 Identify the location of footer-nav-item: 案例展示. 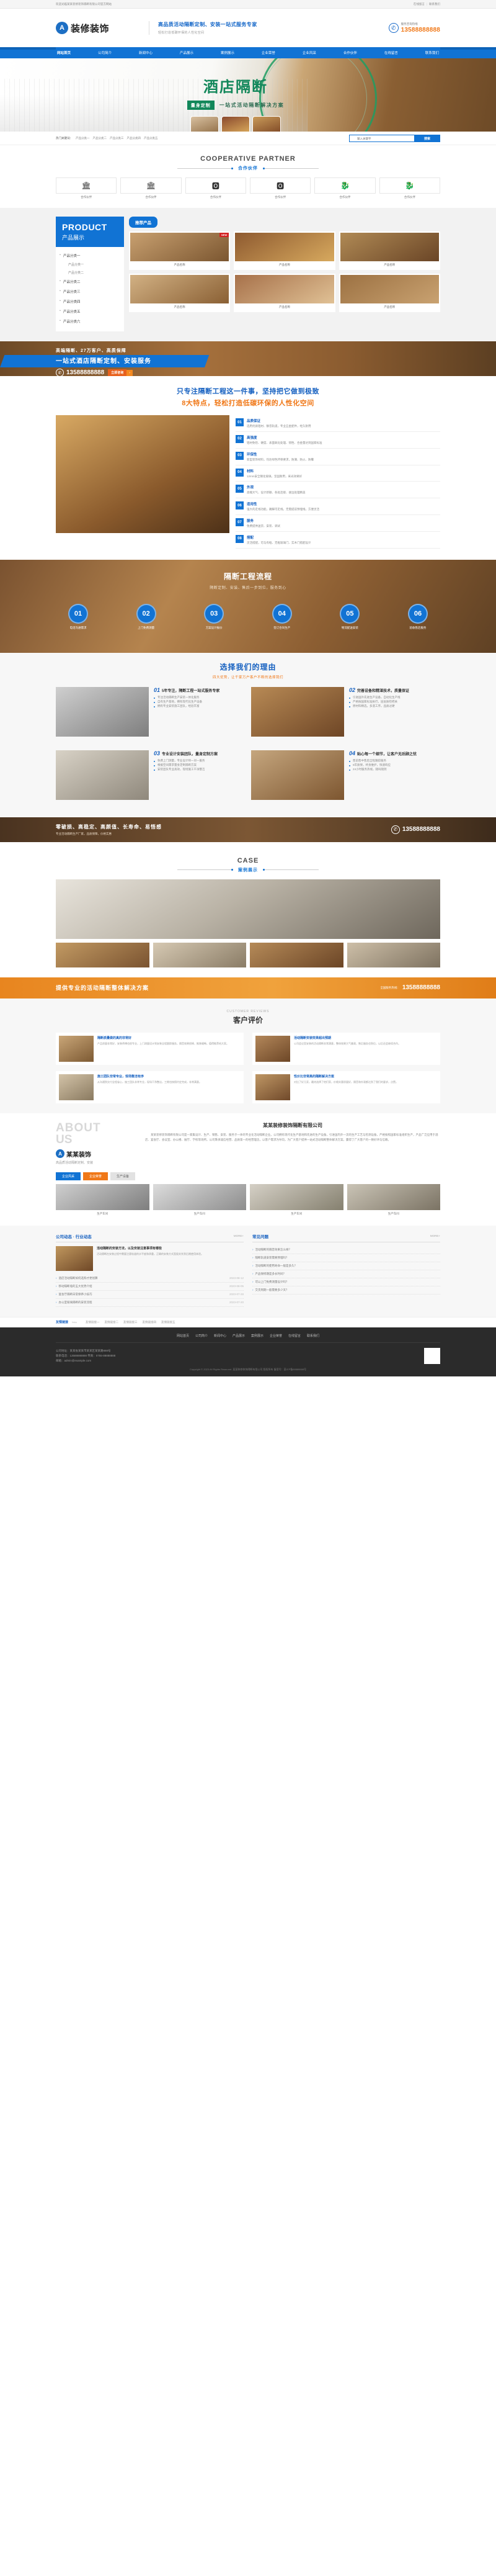
(257, 1336).